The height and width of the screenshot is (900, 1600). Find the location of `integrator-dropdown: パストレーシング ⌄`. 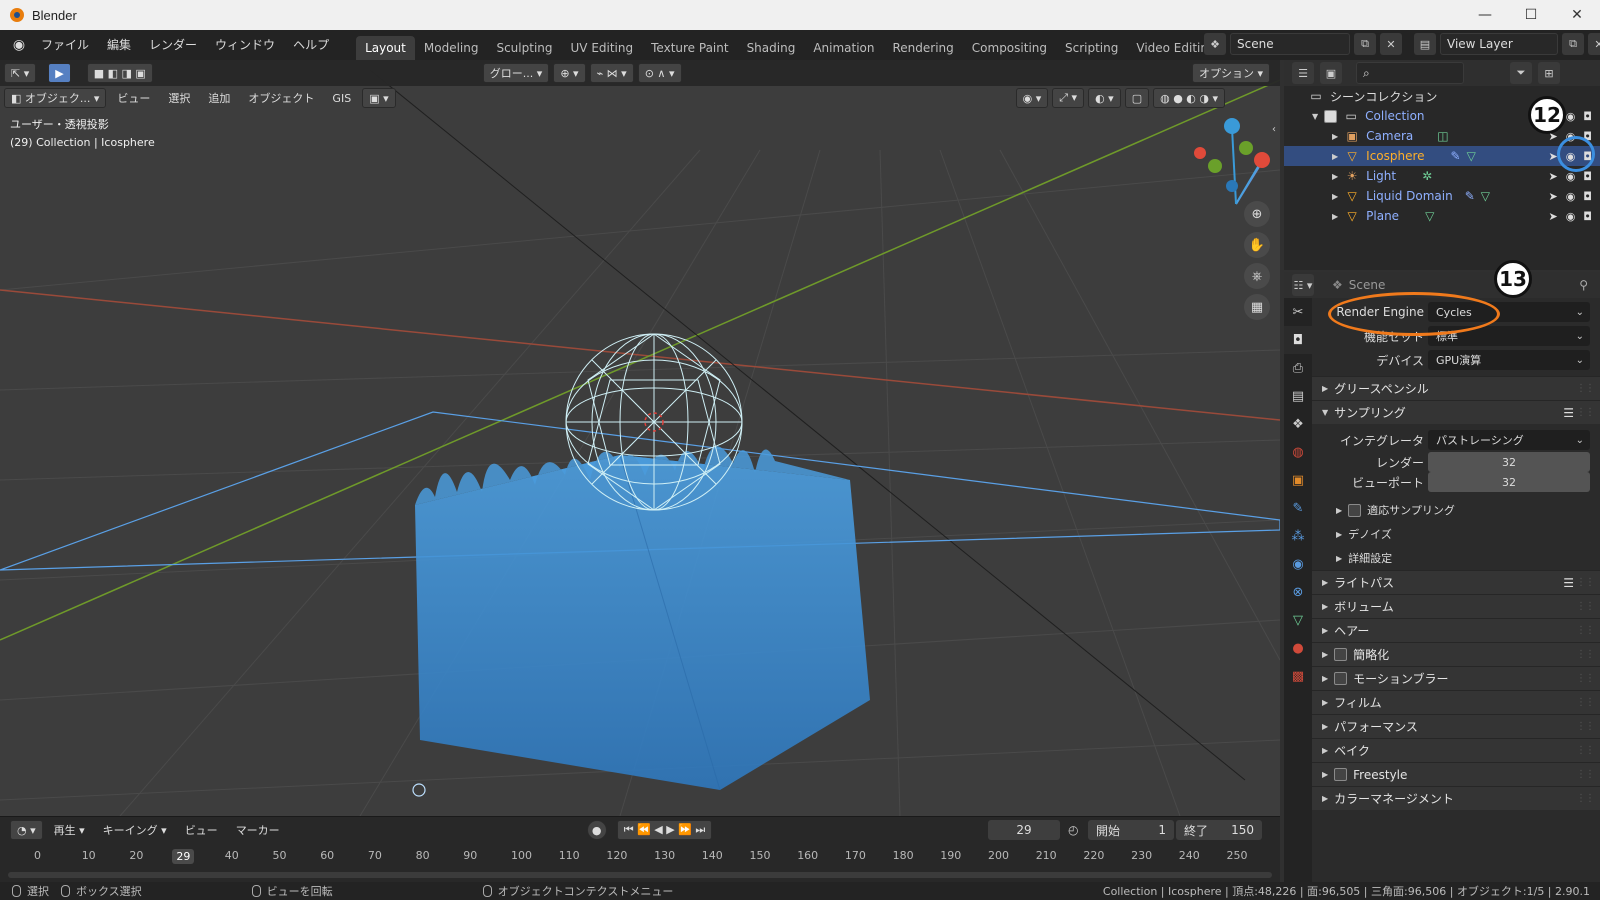

integrator-dropdown: パストレーシング ⌄ is located at coordinates (1509, 440).